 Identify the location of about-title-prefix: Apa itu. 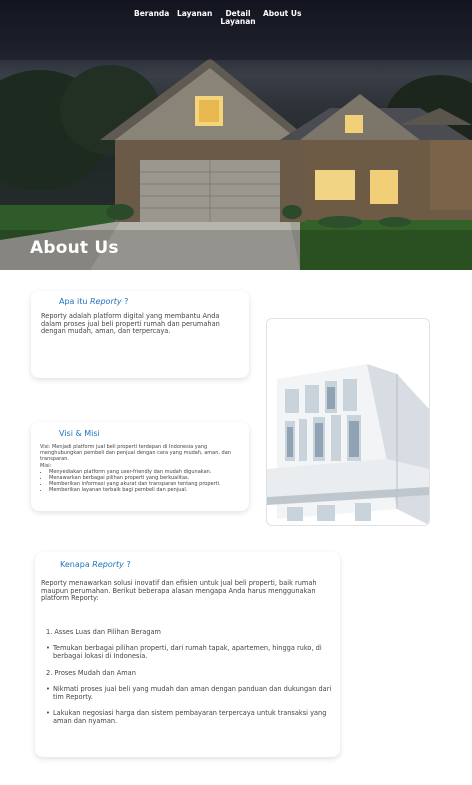
(73, 301).